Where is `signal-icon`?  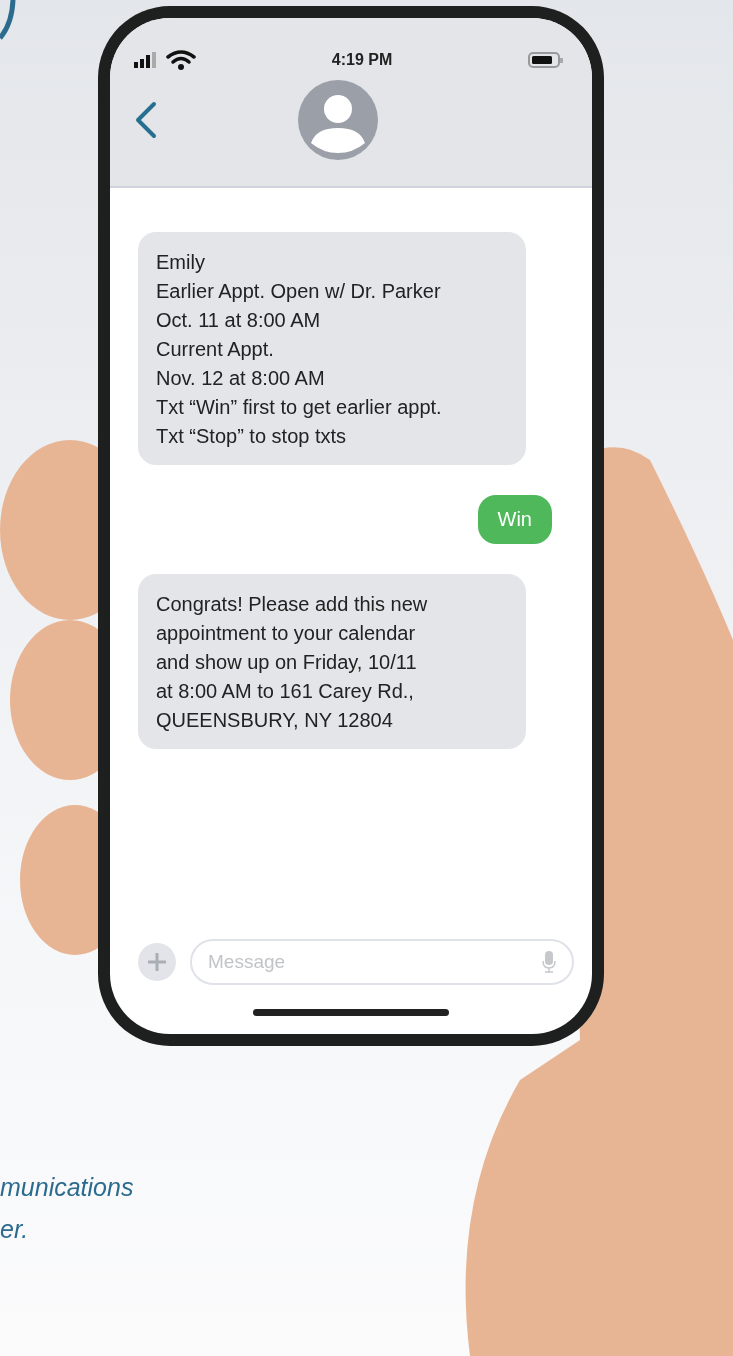
signal-icon is located at coordinates (146, 60).